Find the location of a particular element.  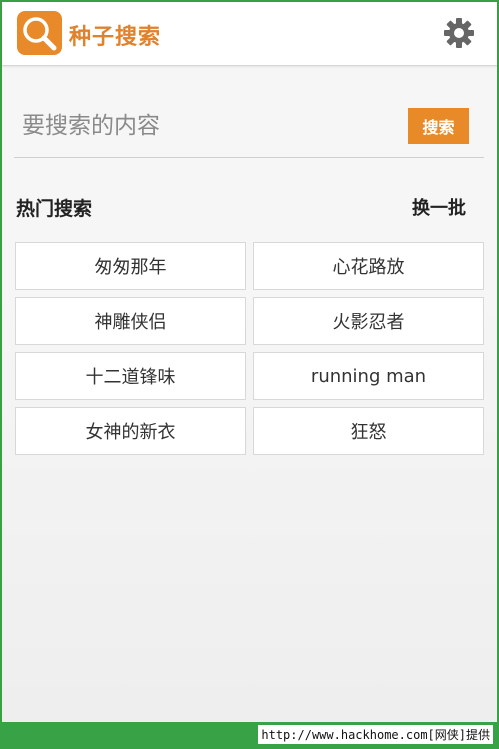

magnifier-icon is located at coordinates (40, 34).